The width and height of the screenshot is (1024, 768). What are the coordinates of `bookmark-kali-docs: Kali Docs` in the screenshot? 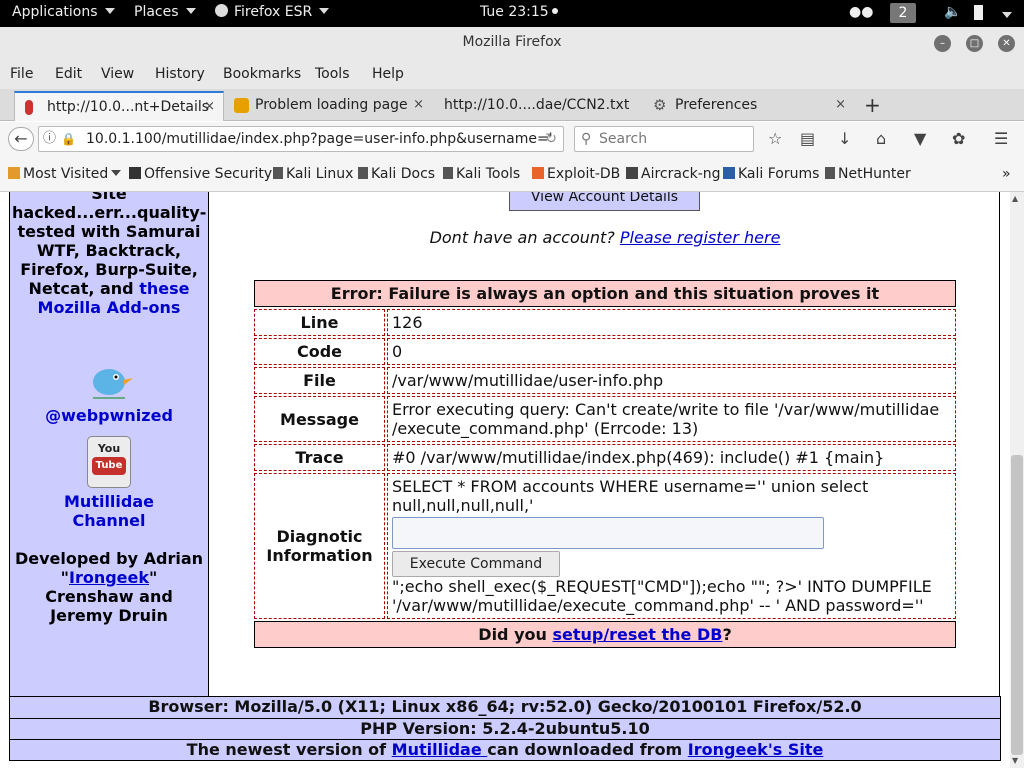 It's located at (396, 174).